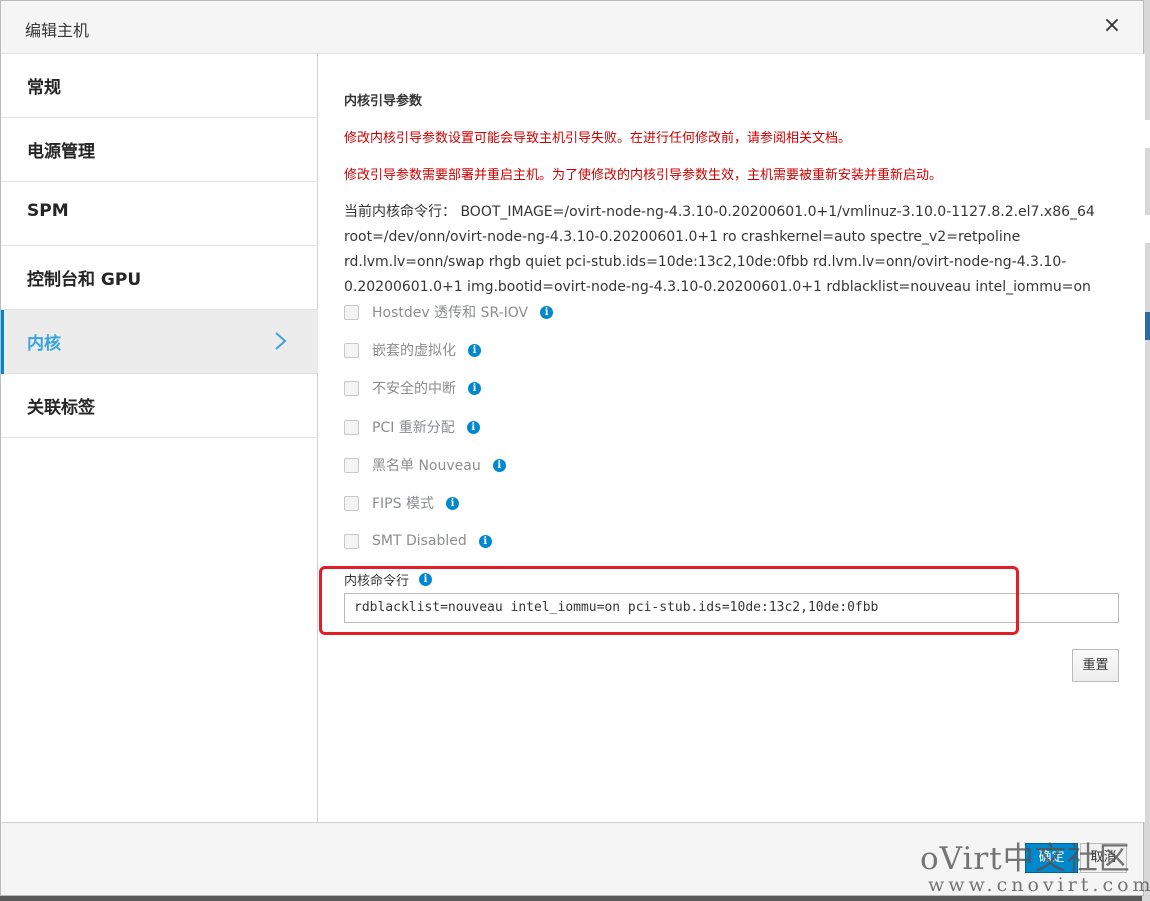 This screenshot has width=1150, height=901. Describe the element at coordinates (159, 342) in the screenshot. I see `sidebar-item-kernel: 内核` at that location.